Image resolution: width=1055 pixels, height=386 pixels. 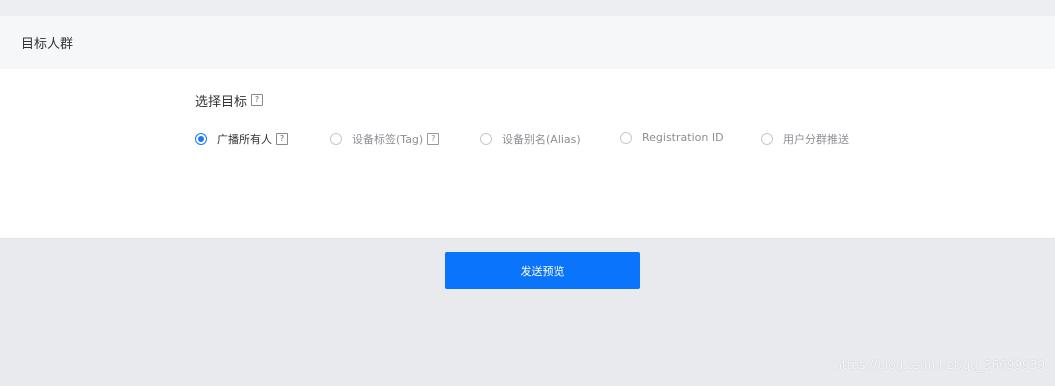 I want to click on target-section: 选择目标 ?, so click(x=229, y=101).